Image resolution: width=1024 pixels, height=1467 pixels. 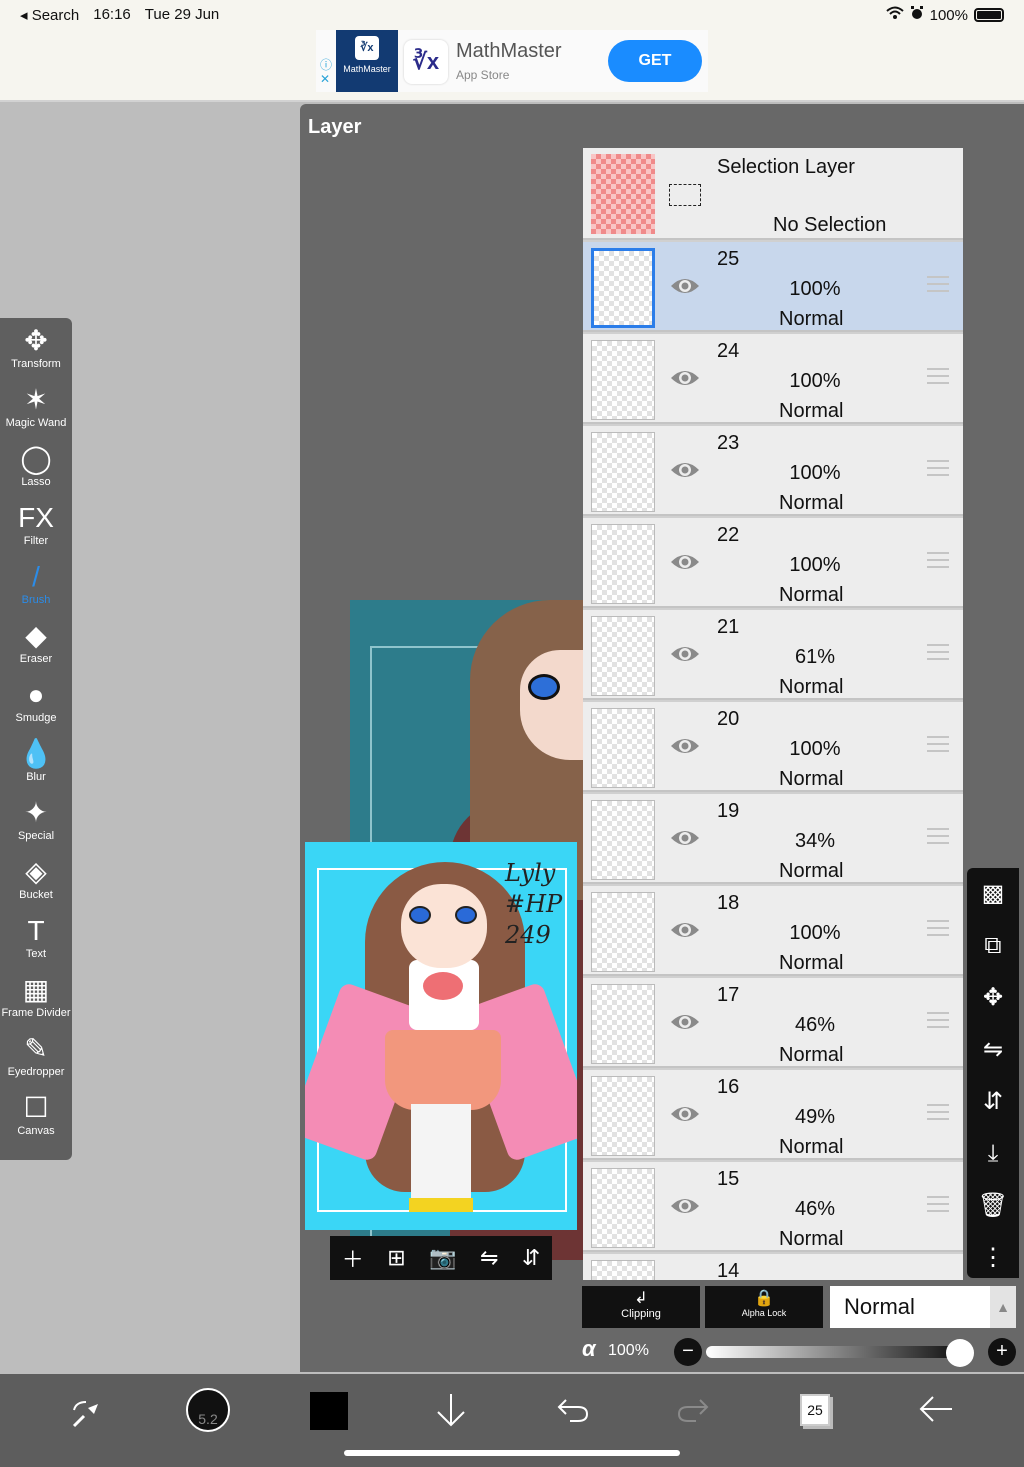 I want to click on ad-image: ∛x MathMaster, so click(x=367, y=61).